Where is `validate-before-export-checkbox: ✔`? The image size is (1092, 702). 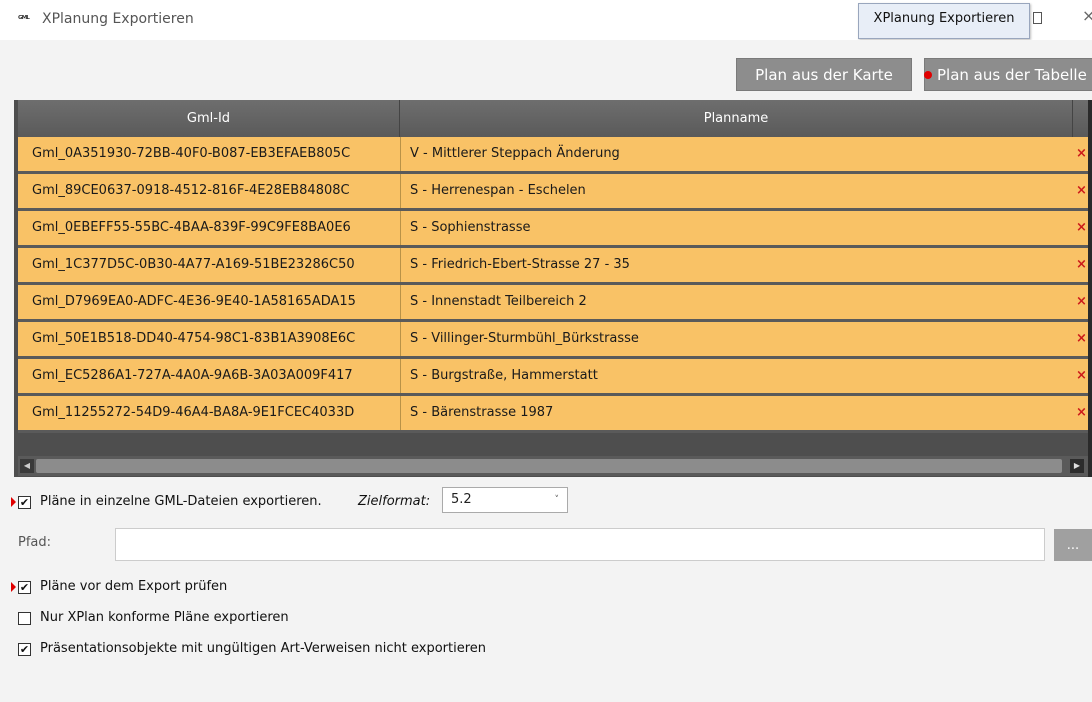
validate-before-export-checkbox: ✔ is located at coordinates (24, 587).